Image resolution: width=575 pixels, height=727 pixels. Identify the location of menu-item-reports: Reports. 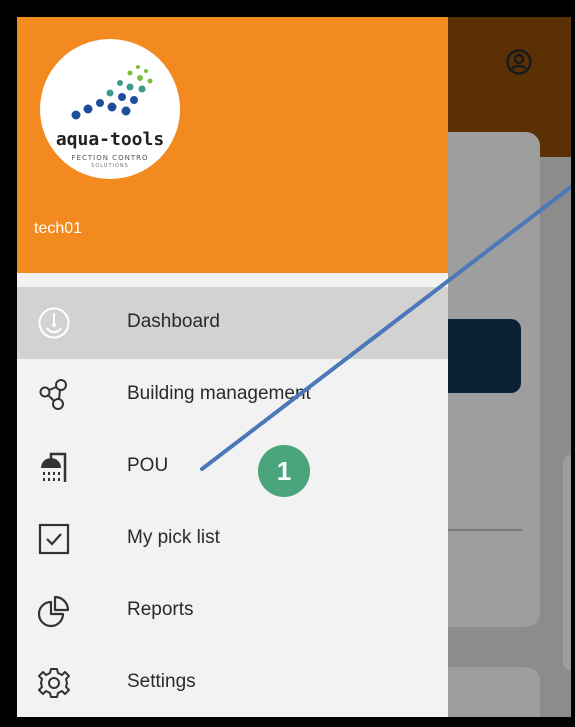
(232, 611).